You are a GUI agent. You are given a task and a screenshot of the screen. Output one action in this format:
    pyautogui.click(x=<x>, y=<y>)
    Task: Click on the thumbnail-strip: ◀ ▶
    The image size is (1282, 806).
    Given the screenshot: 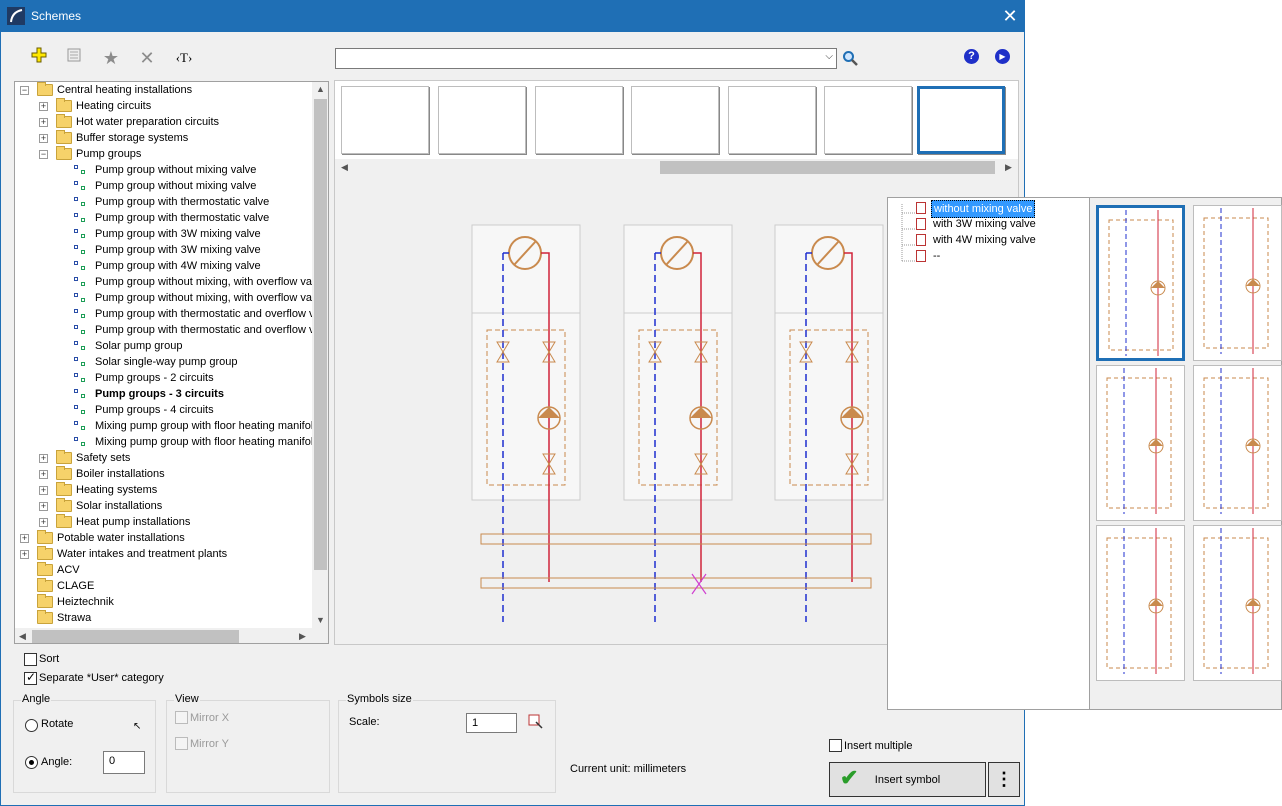 What is the action you would take?
    pyautogui.click(x=676, y=128)
    